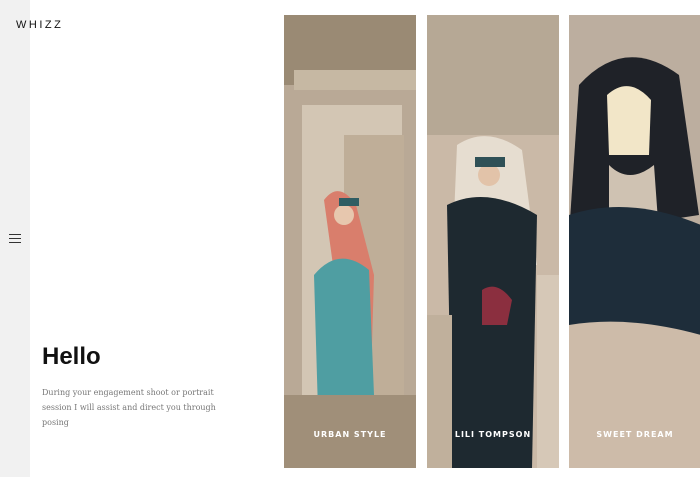  I want to click on brand-logo: WHIZZ, so click(39, 25).